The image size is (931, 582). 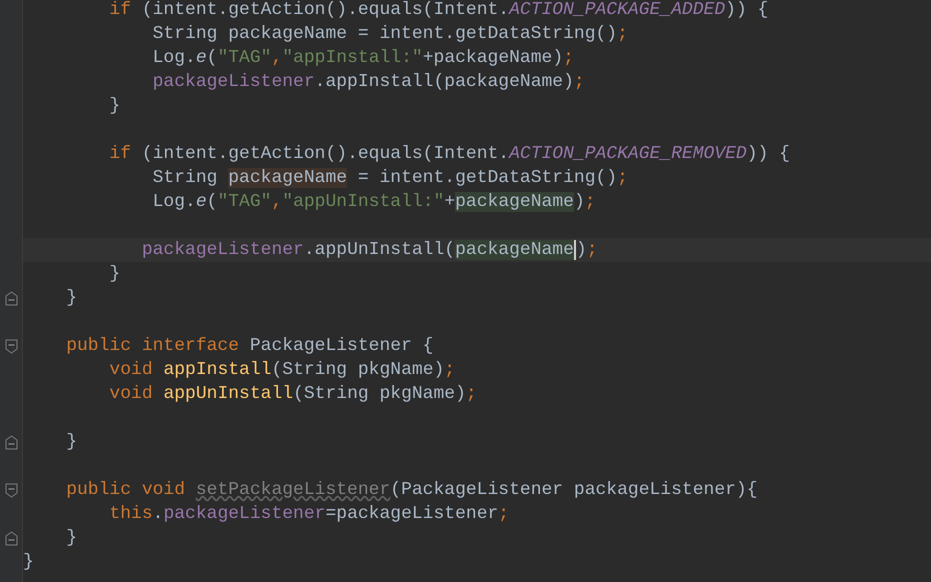 What do you see at coordinates (449, 154) in the screenshot?
I see `code-line: if (intent.getAction().equals(Intent.ACTION_PACKAGE_REMOVED)) {` at bounding box center [449, 154].